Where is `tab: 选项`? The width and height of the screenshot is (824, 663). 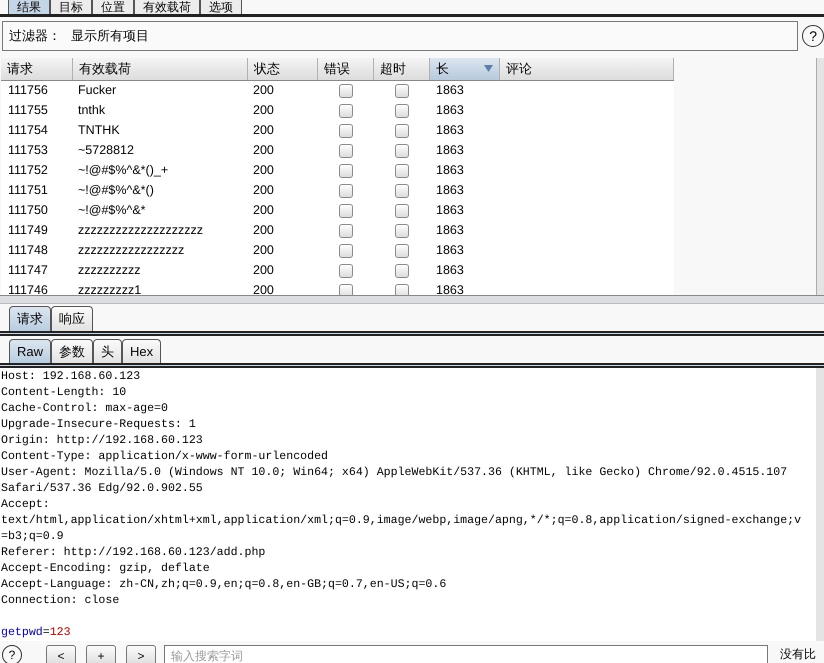
tab: 选项 is located at coordinates (221, 7).